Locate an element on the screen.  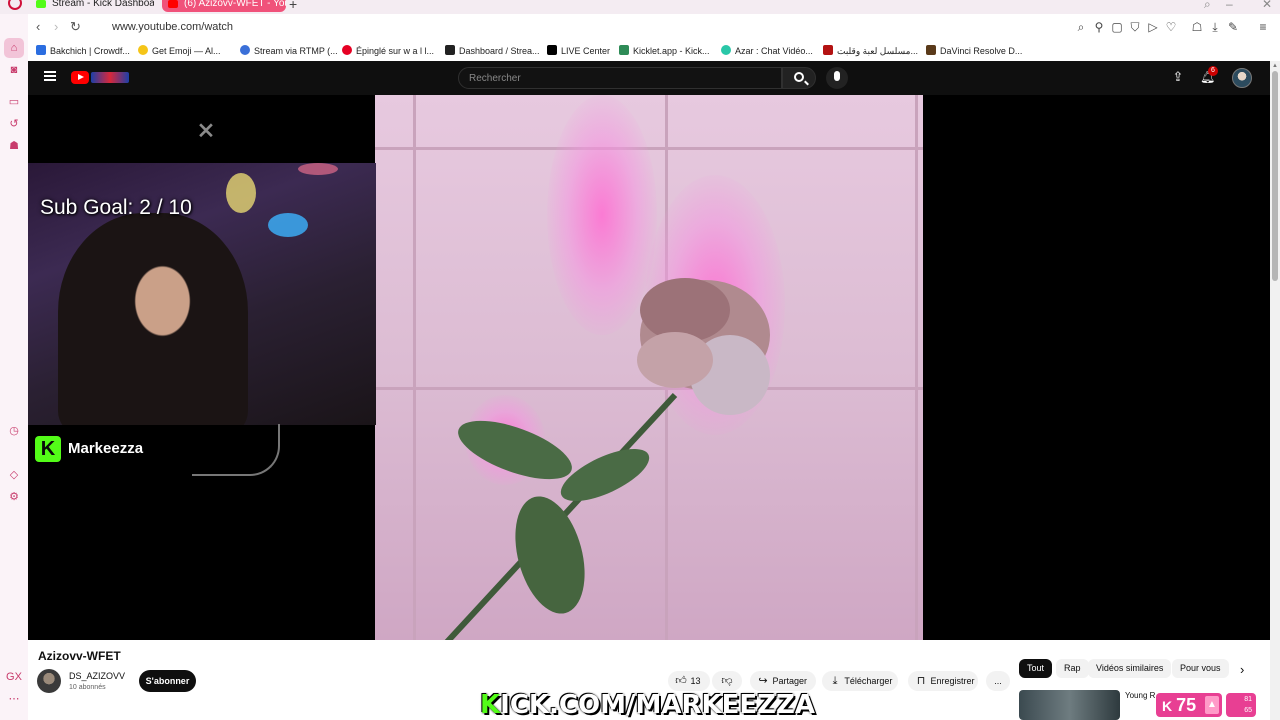
video-title: Azizovv-WFET is located at coordinates (79, 656).